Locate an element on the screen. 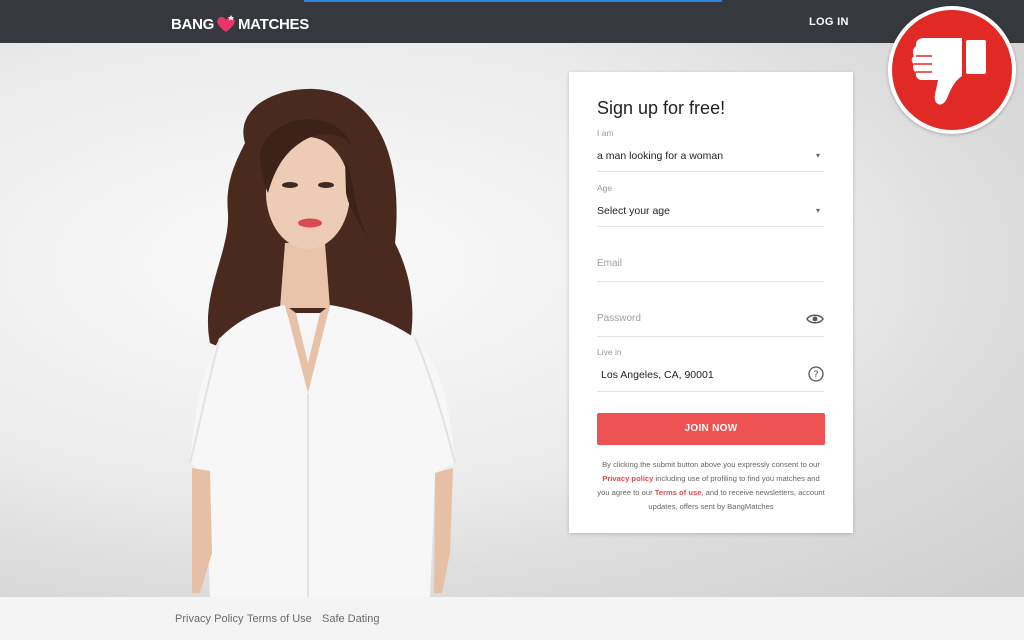 The height and width of the screenshot is (640, 1024). question-circle-icon: ? is located at coordinates (816, 374).